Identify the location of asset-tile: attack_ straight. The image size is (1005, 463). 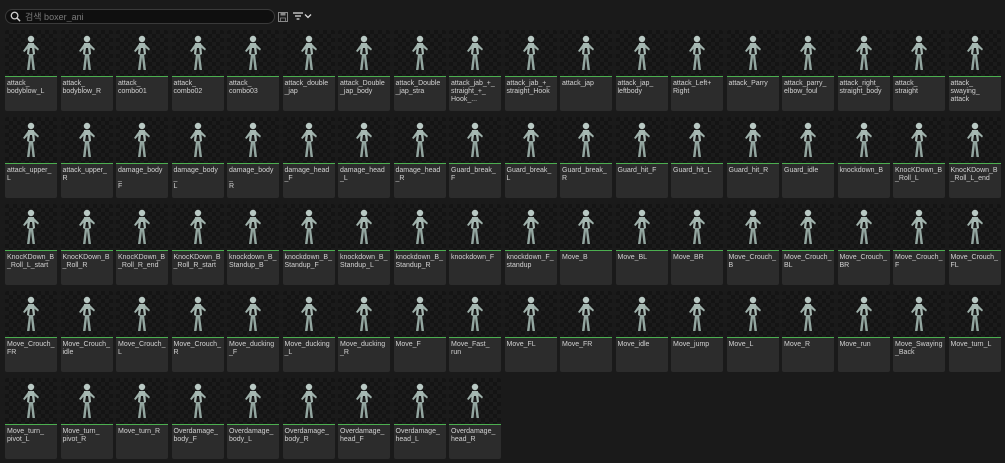
(919, 70).